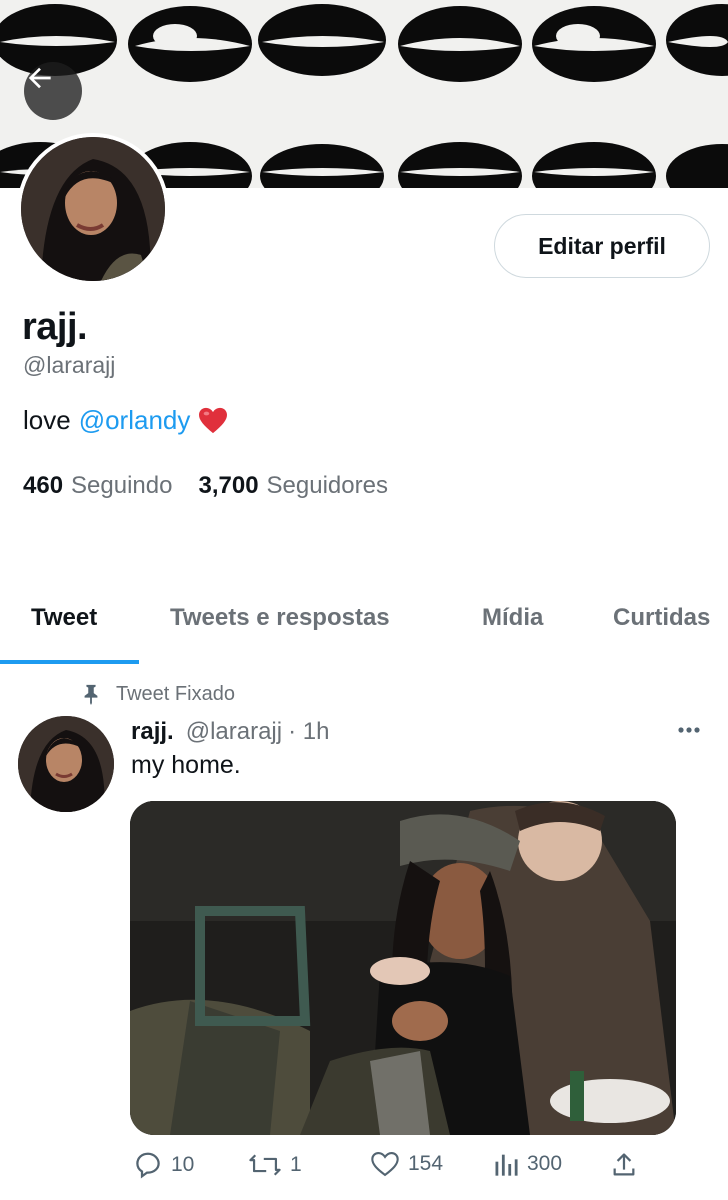 This screenshot has height=1200, width=728. Describe the element at coordinates (69, 662) in the screenshot. I see `active-tab-indicator` at that location.